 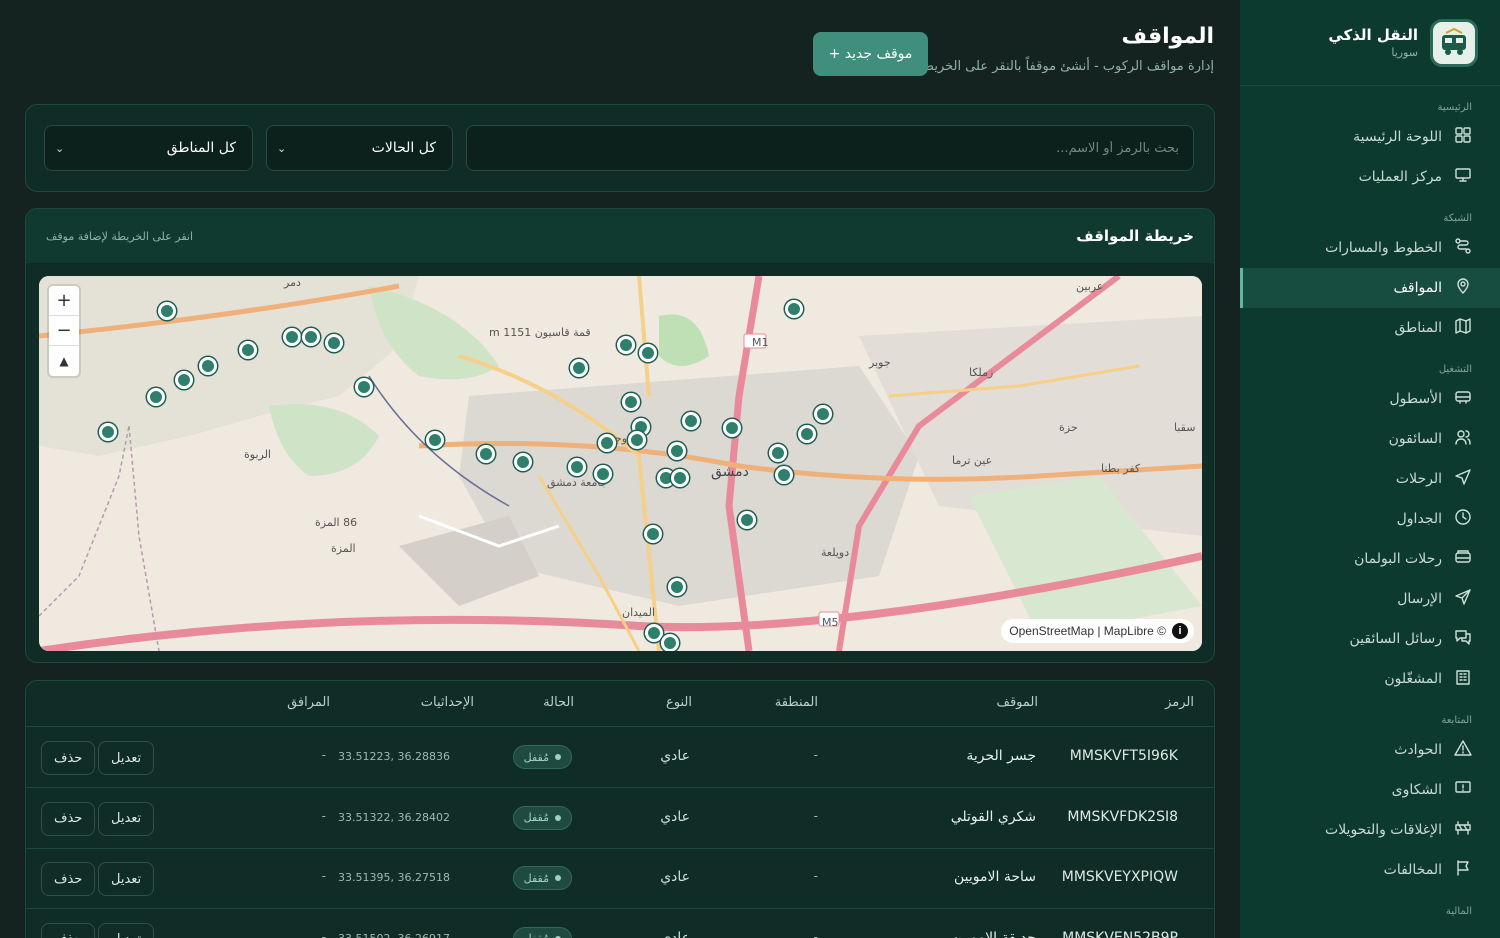 I want to click on zoom-out-button: −, so click(x=64, y=331).